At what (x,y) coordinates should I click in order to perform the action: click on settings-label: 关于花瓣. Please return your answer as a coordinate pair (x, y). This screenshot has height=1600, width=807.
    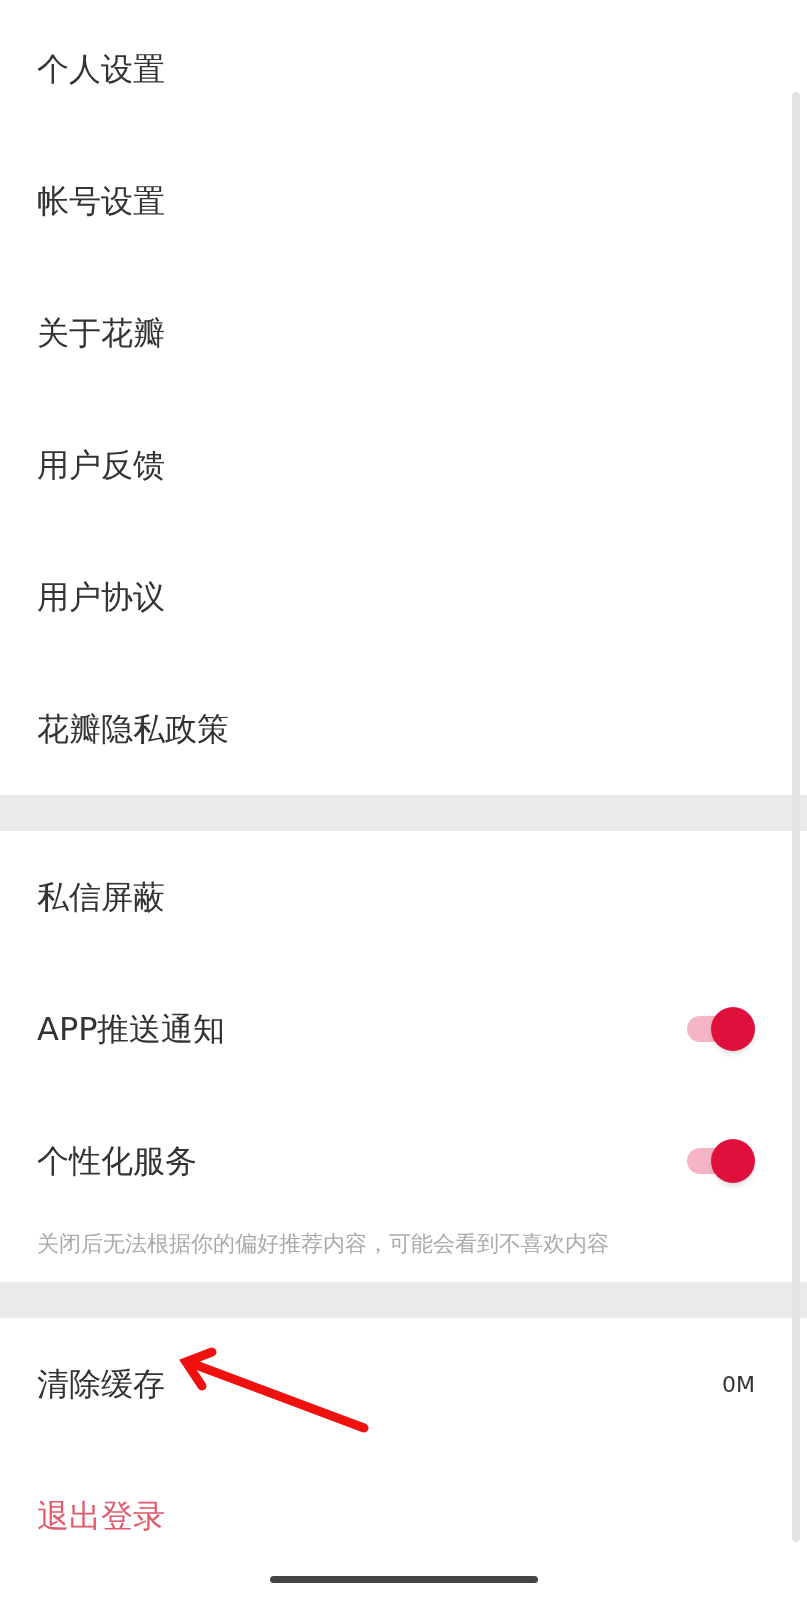
    Looking at the image, I should click on (101, 333).